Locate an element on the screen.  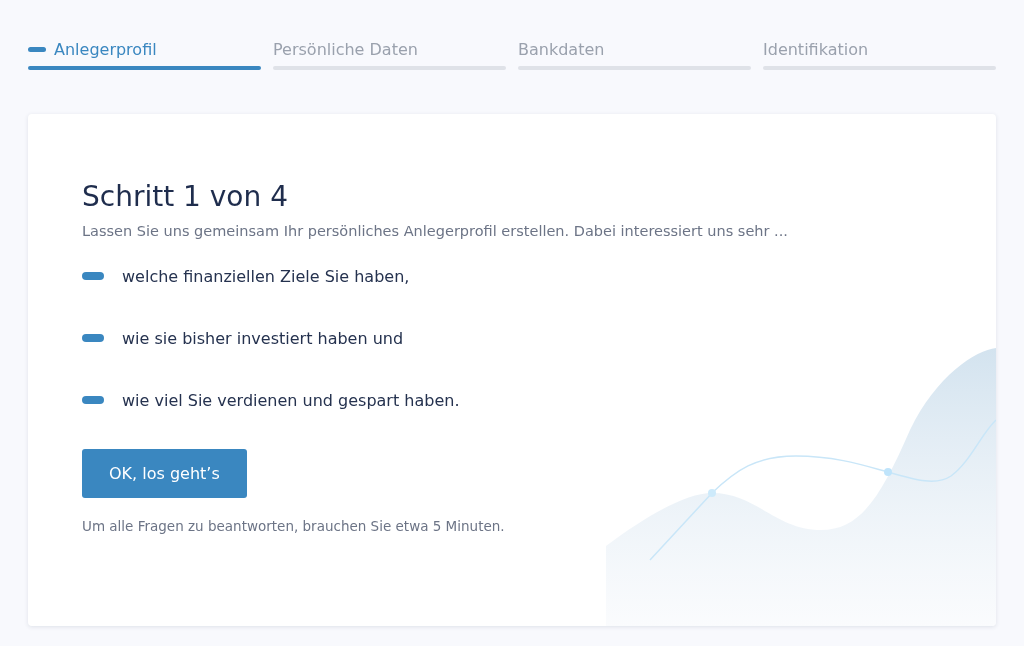
dash-icon is located at coordinates (37, 49).